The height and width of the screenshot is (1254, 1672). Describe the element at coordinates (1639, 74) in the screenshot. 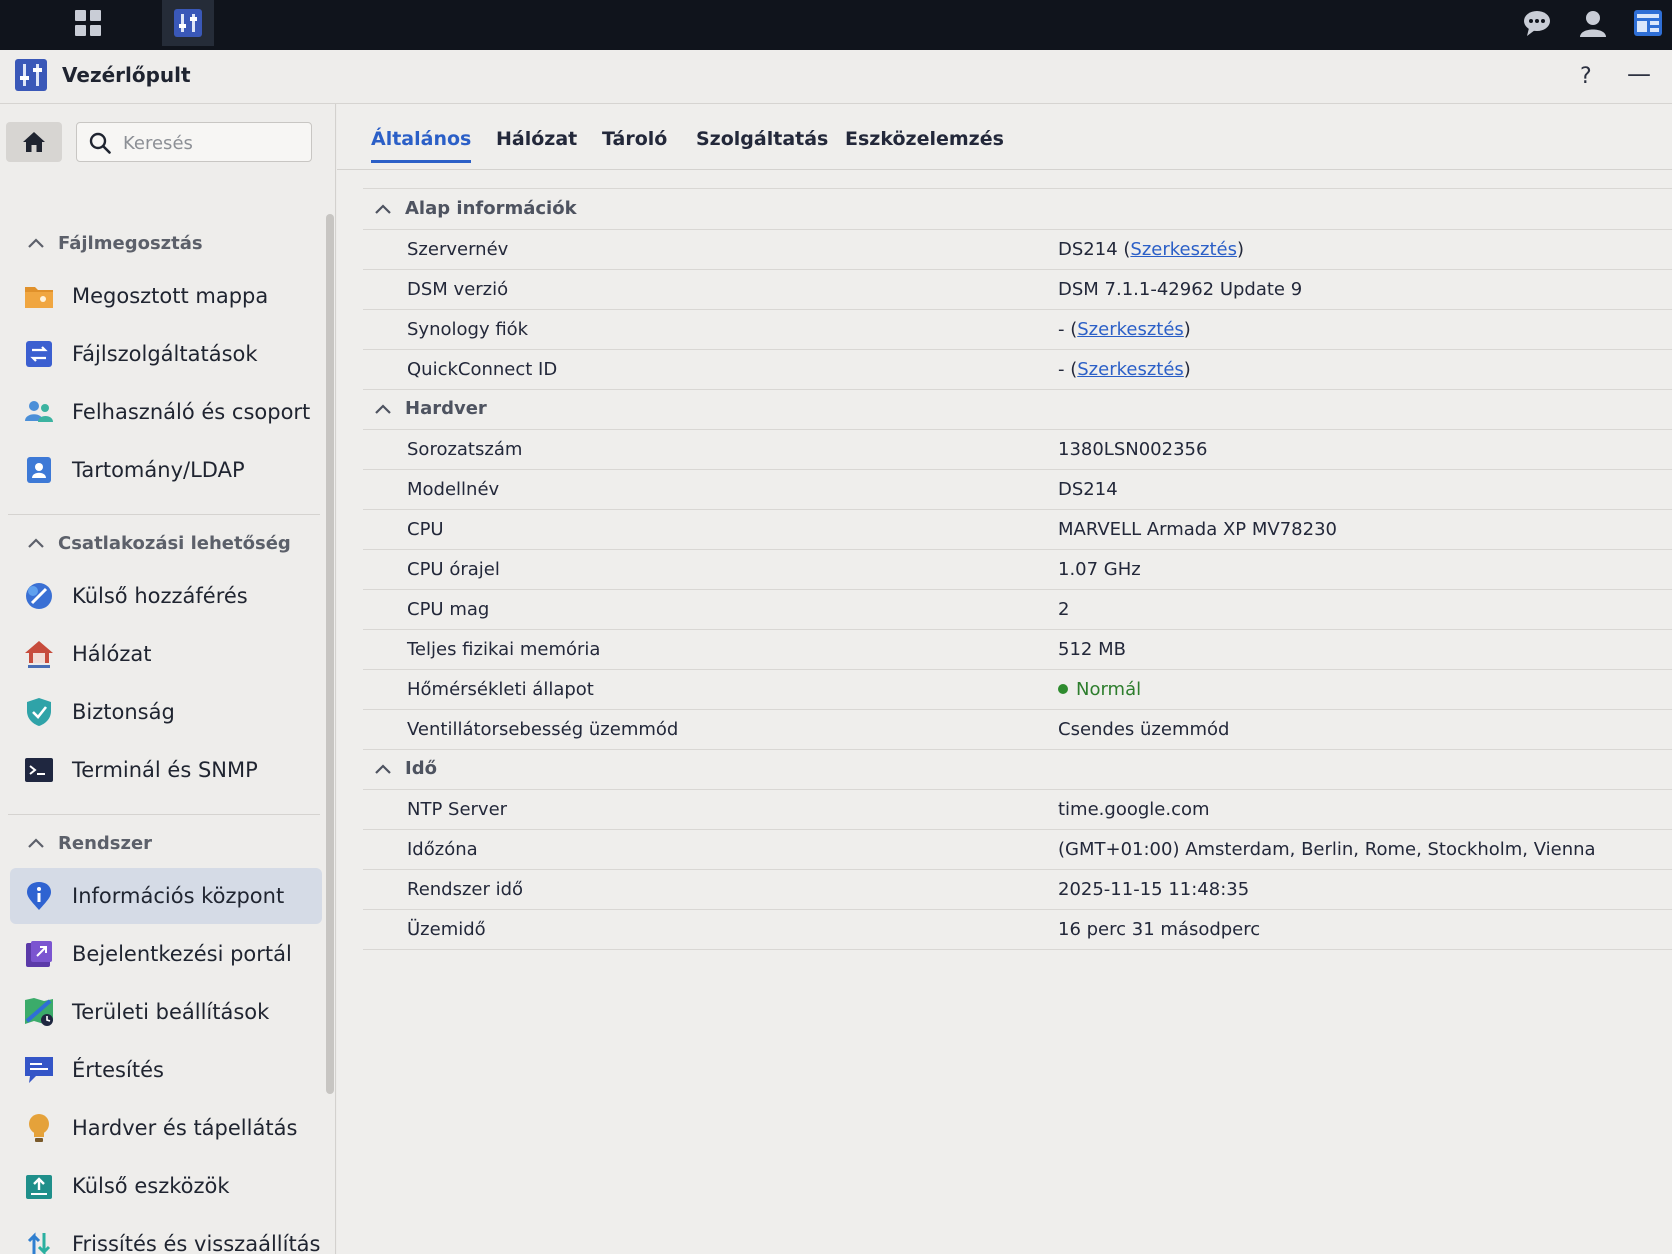

I see `minimize-button: —` at that location.